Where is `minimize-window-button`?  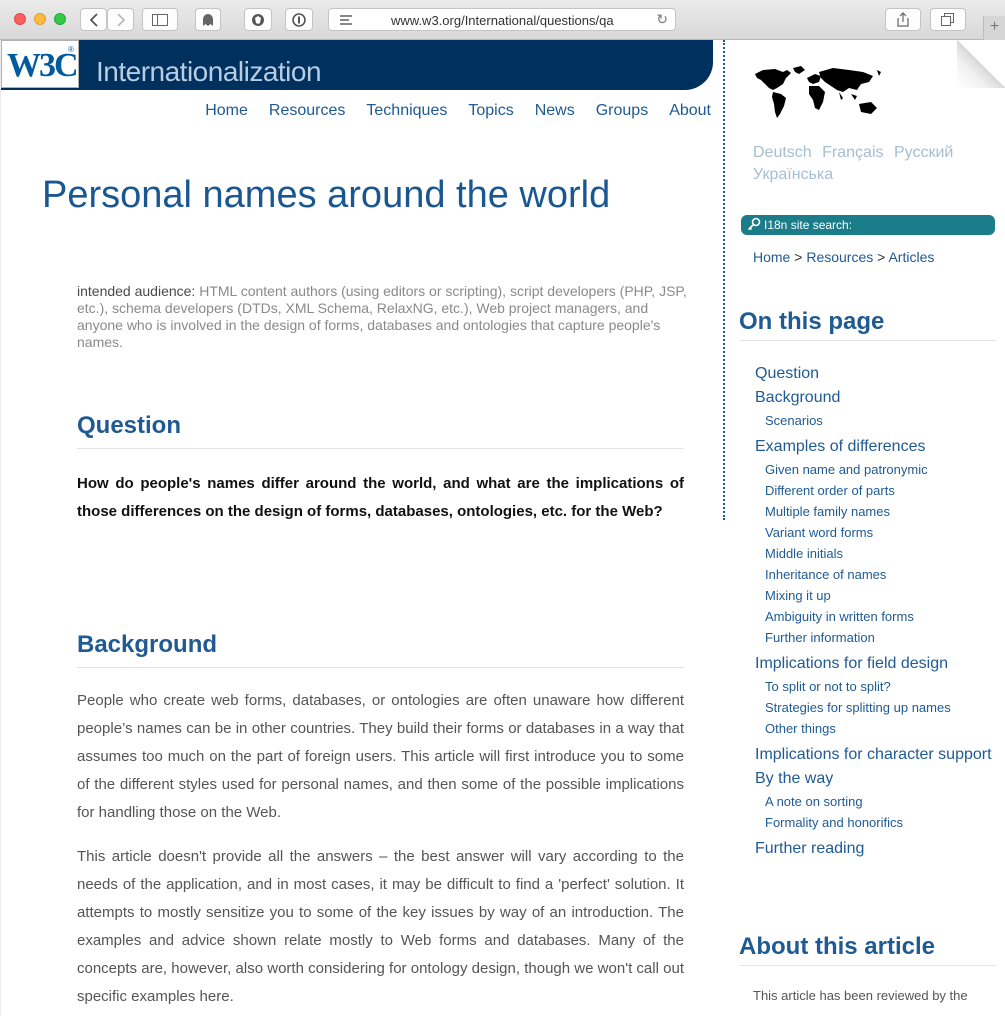
minimize-window-button is located at coordinates (40, 19).